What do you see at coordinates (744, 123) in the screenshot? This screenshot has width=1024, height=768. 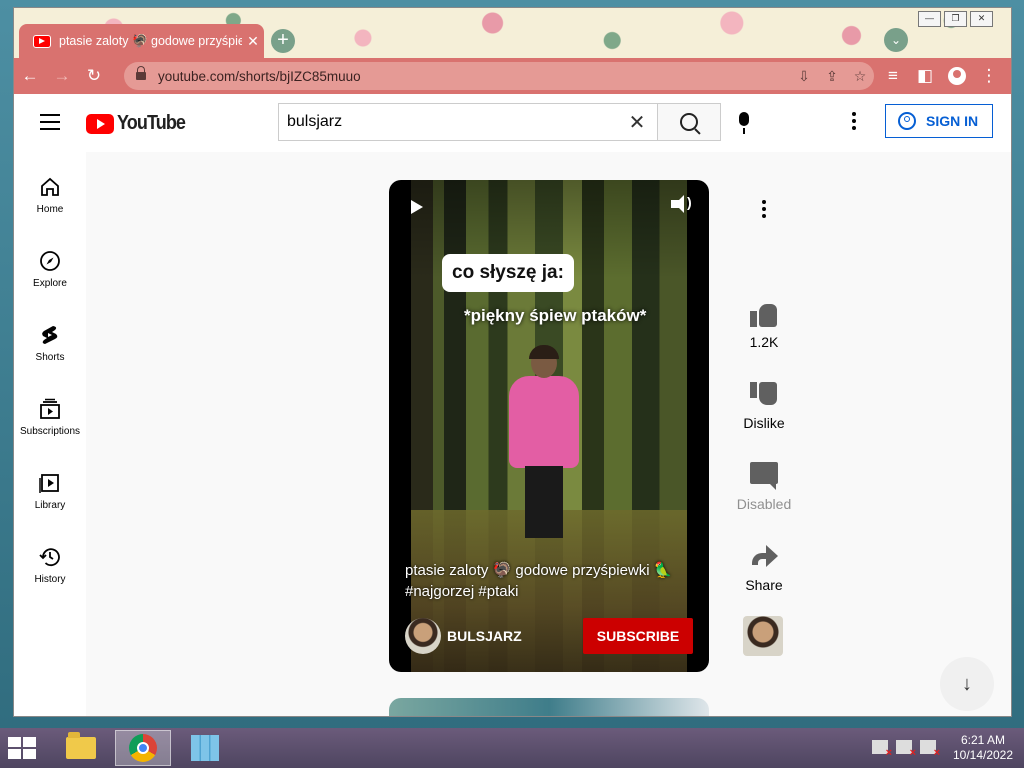 I see `microphone-icon` at bounding box center [744, 123].